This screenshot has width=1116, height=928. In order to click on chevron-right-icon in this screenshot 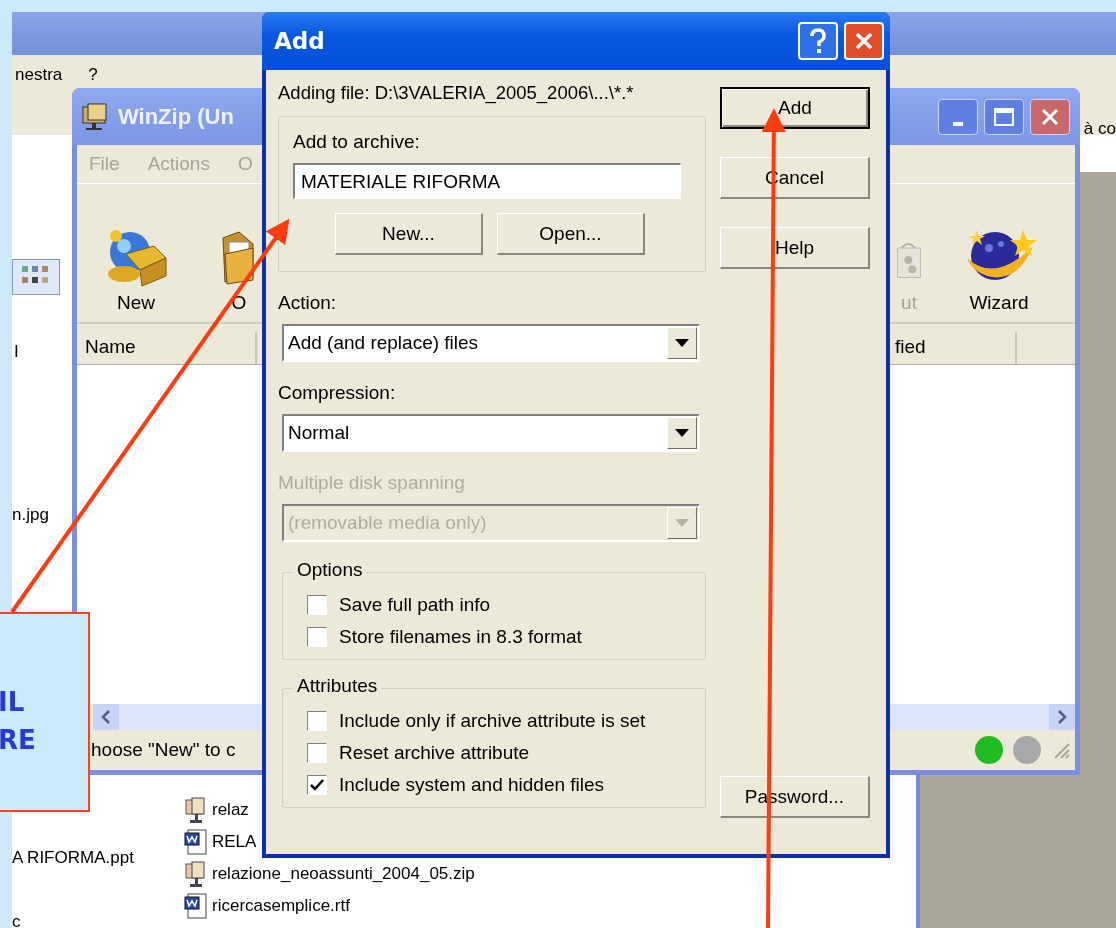, I will do `click(1062, 717)`.